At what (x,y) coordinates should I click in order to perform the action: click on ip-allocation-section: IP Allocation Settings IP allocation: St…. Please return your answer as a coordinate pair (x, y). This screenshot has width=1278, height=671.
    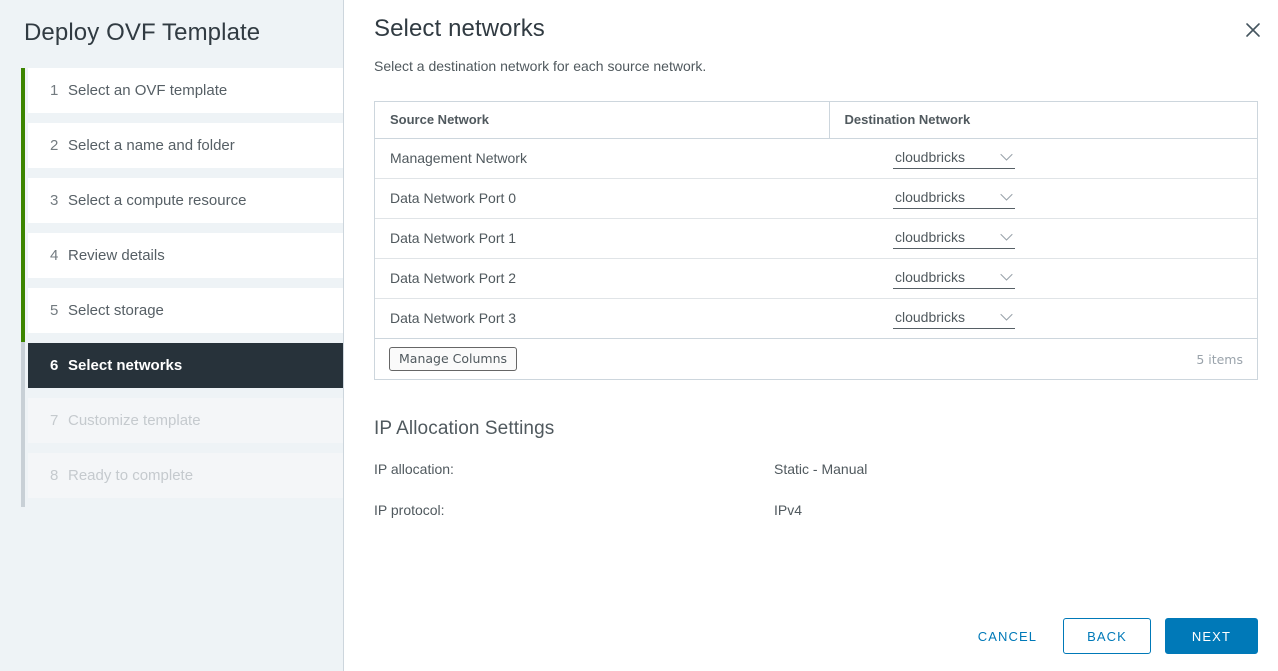
    Looking at the image, I should click on (816, 469).